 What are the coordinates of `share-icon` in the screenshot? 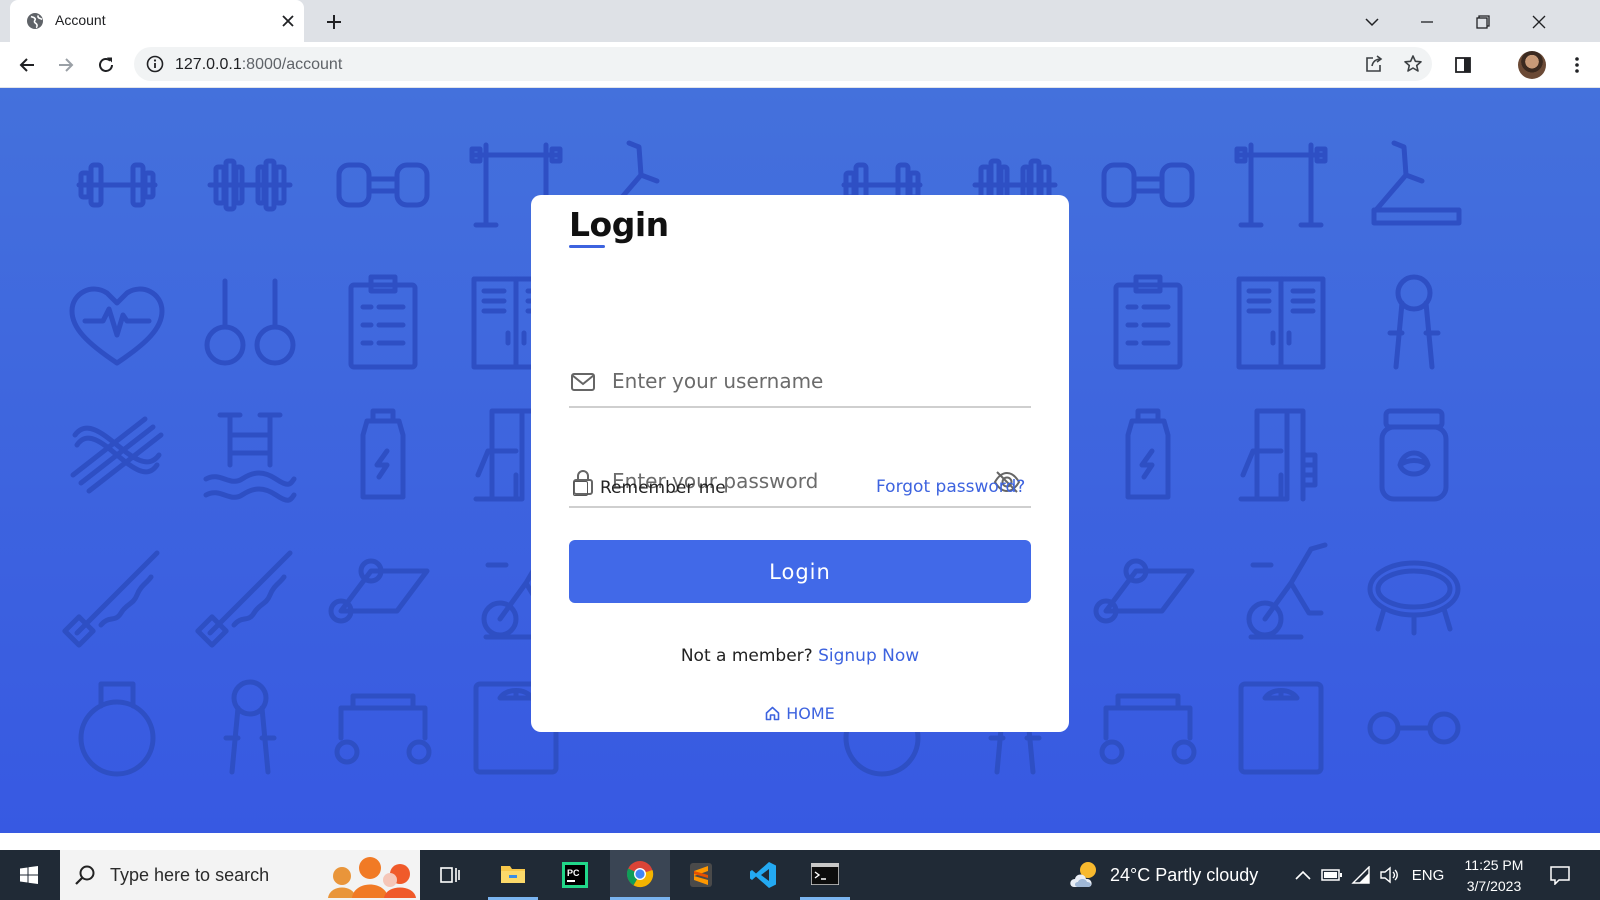 It's located at (1374, 64).